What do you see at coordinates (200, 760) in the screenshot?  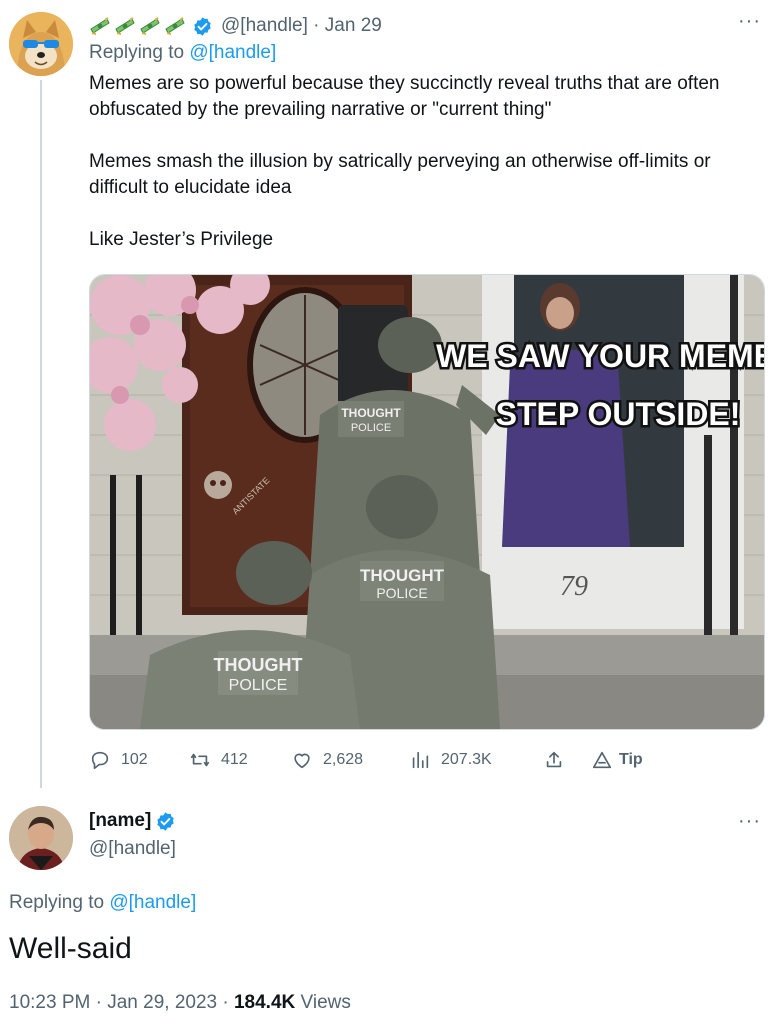 I see `retweet-icon` at bounding box center [200, 760].